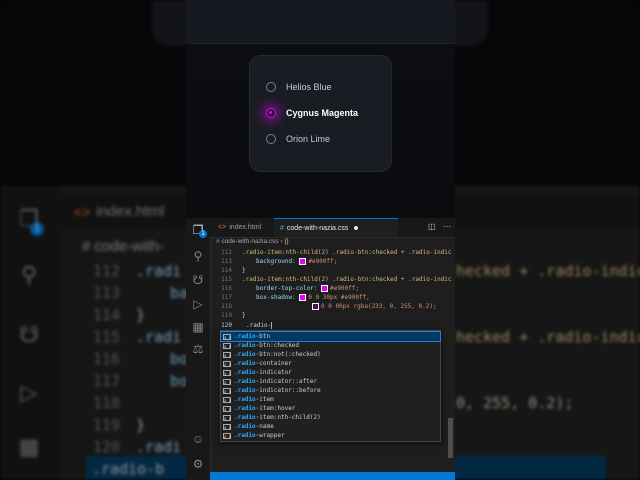  Describe the element at coordinates (374, 306) in the screenshot. I see `code-line: 0 0 00px rgba(233, 0, 255, 0.2);` at that location.